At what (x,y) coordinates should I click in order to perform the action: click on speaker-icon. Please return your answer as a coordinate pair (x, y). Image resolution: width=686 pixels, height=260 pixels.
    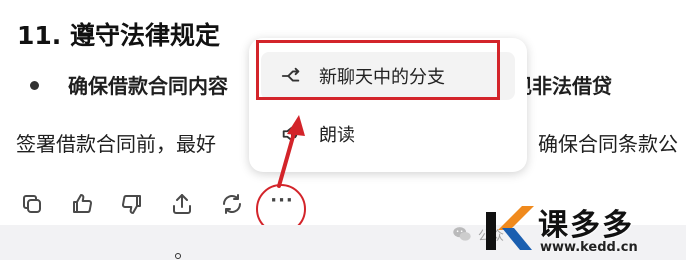
    Looking at the image, I should click on (291, 134).